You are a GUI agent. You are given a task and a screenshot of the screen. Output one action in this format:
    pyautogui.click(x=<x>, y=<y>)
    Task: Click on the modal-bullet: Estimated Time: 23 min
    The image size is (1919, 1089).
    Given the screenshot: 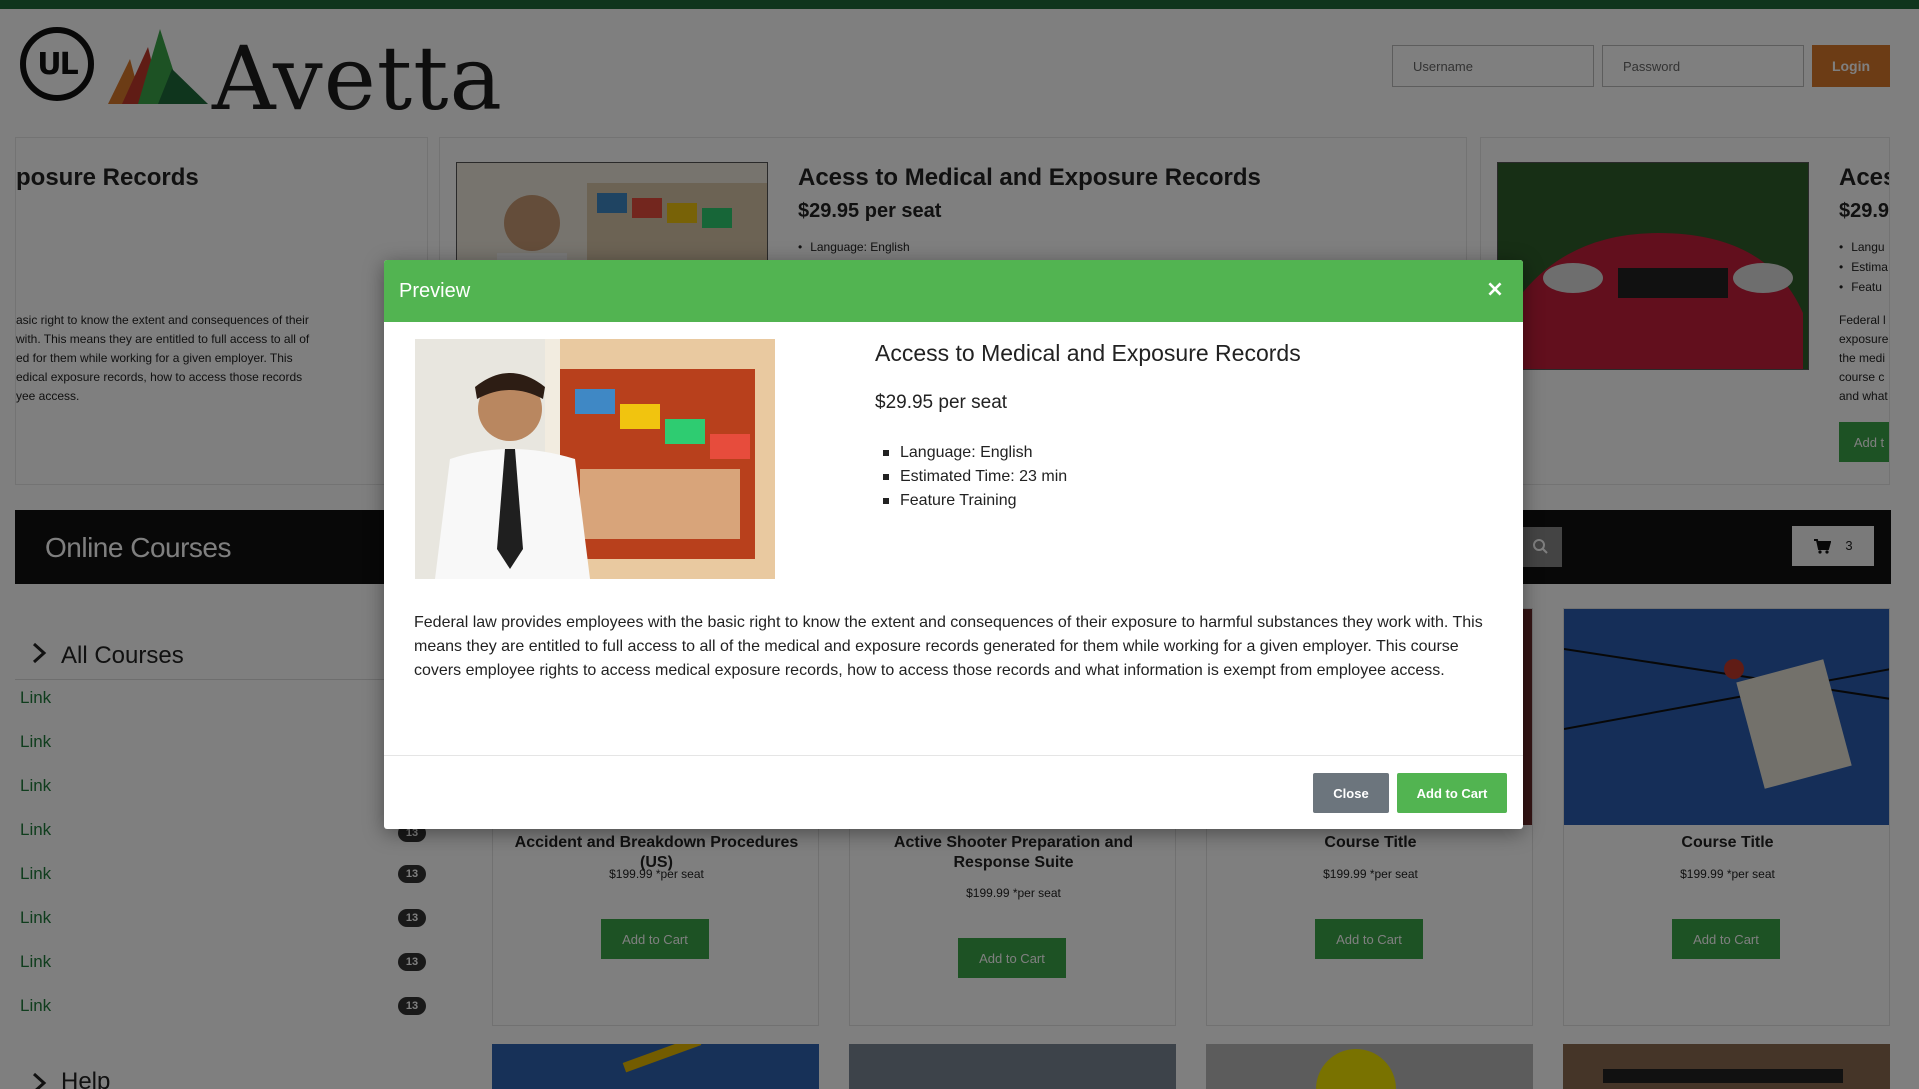 What is the action you would take?
    pyautogui.click(x=975, y=477)
    